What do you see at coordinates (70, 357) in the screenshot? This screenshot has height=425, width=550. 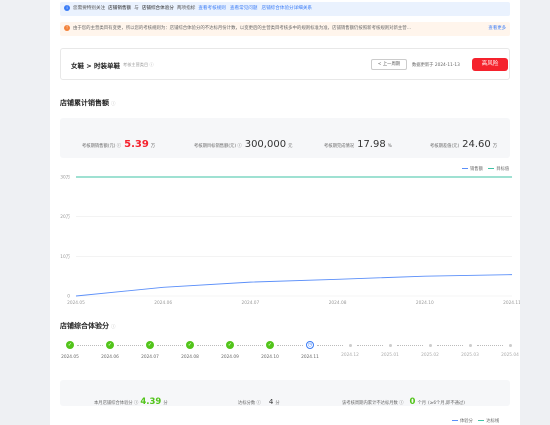 I see `timeline-month-label: 2024.05` at bounding box center [70, 357].